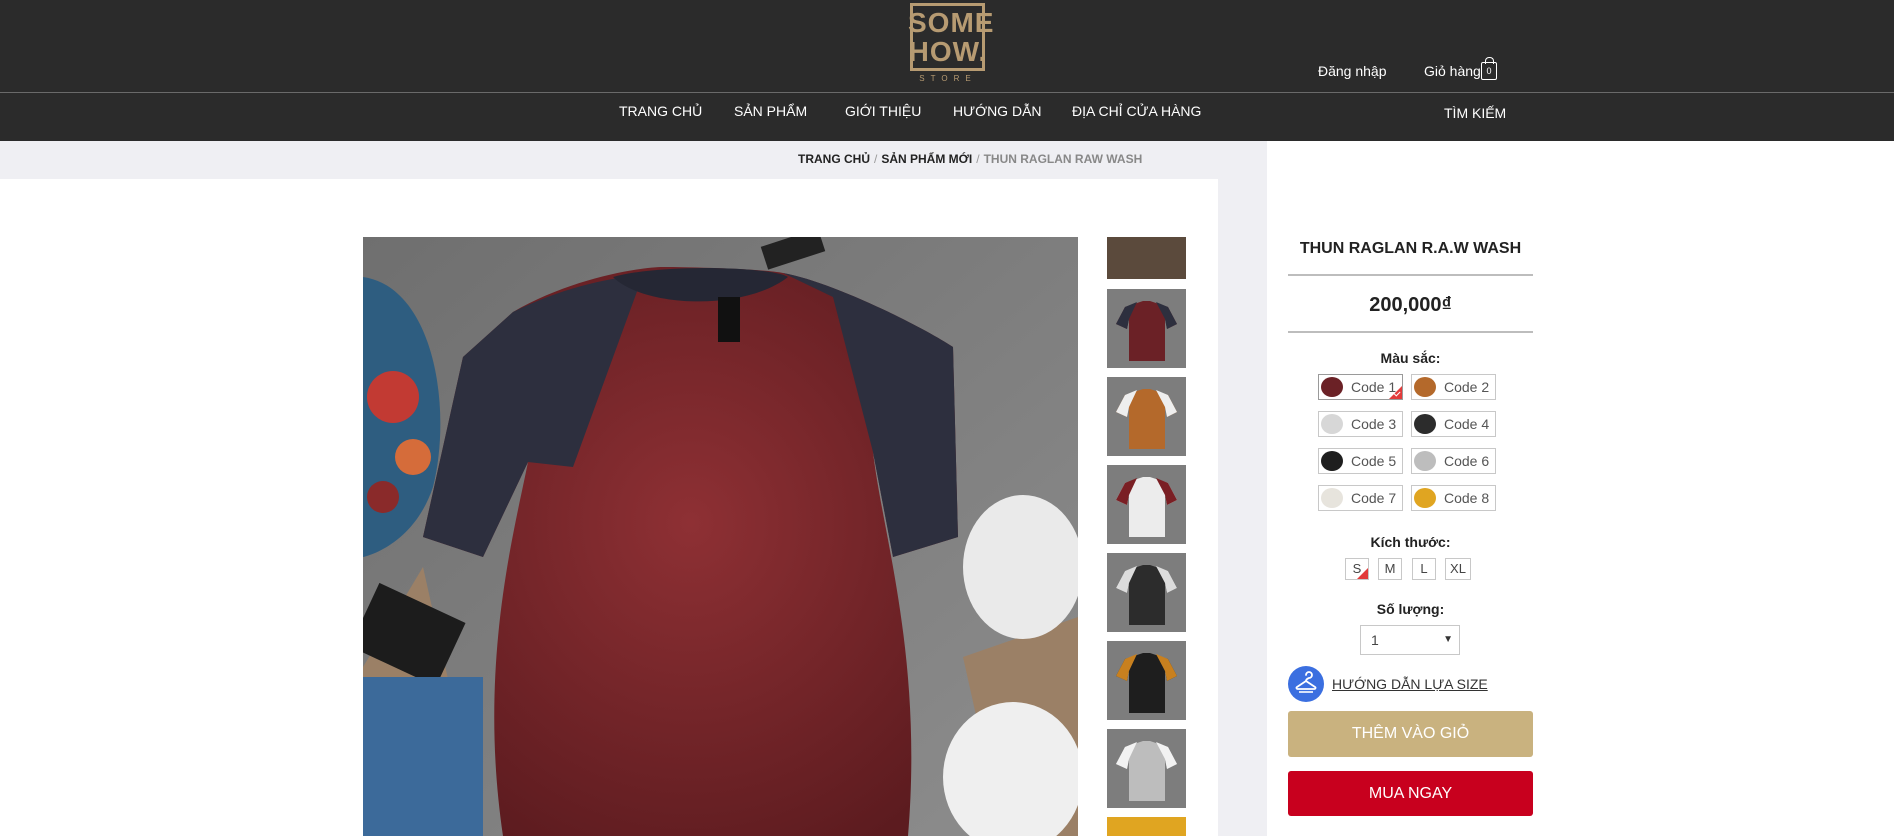 The height and width of the screenshot is (836, 1894). I want to click on color-option-label: Code 6, so click(1467, 461).